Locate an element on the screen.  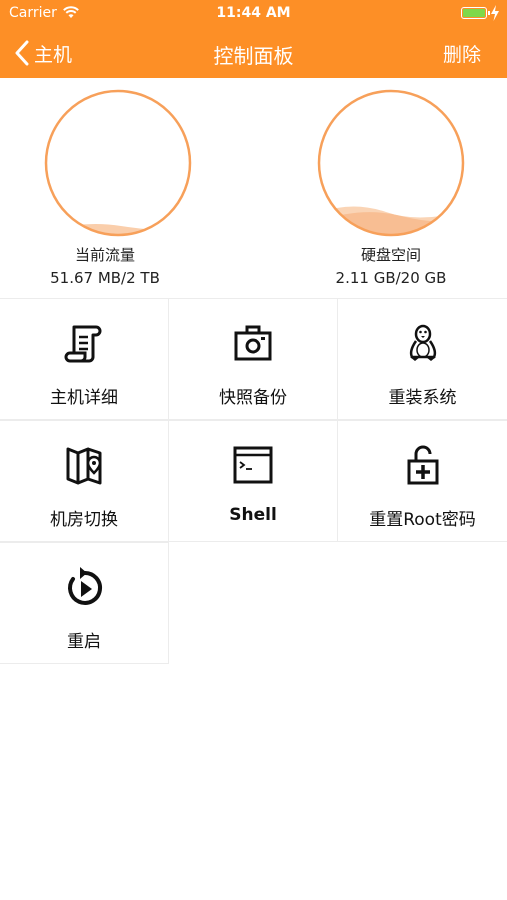
status-bar: Carrier 11:44 AM is located at coordinates (253, 14).